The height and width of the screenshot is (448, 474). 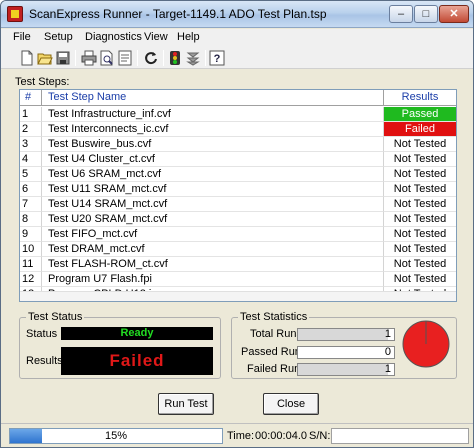 What do you see at coordinates (213, 174) in the screenshot?
I see `step-name: Test U6 SRAM_mct.cvf` at bounding box center [213, 174].